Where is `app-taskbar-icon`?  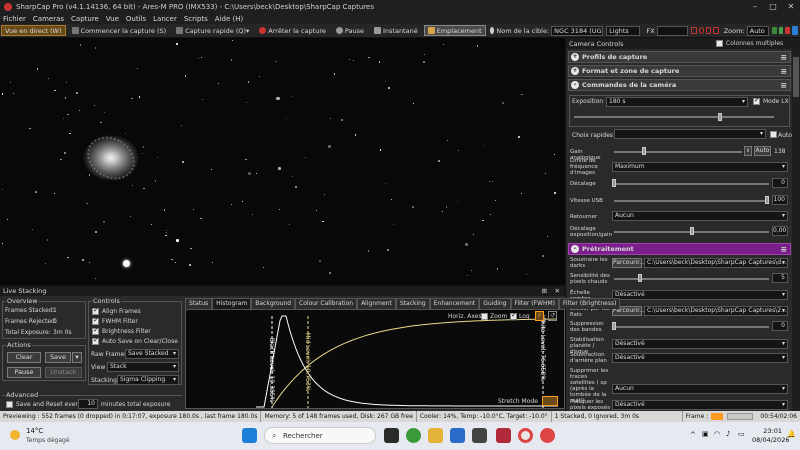
app-taskbar-icon is located at coordinates (457, 435).